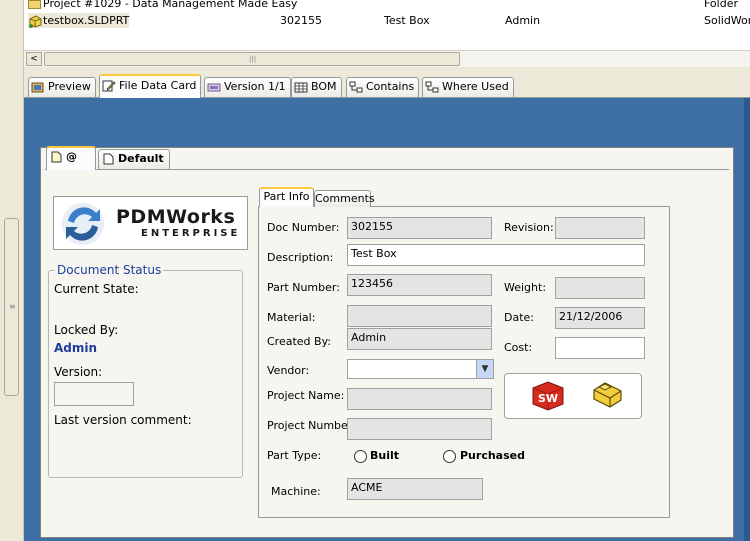 This screenshot has width=750, height=541. What do you see at coordinates (600, 318) in the screenshot?
I see `date-field: 21/12/2006` at bounding box center [600, 318].